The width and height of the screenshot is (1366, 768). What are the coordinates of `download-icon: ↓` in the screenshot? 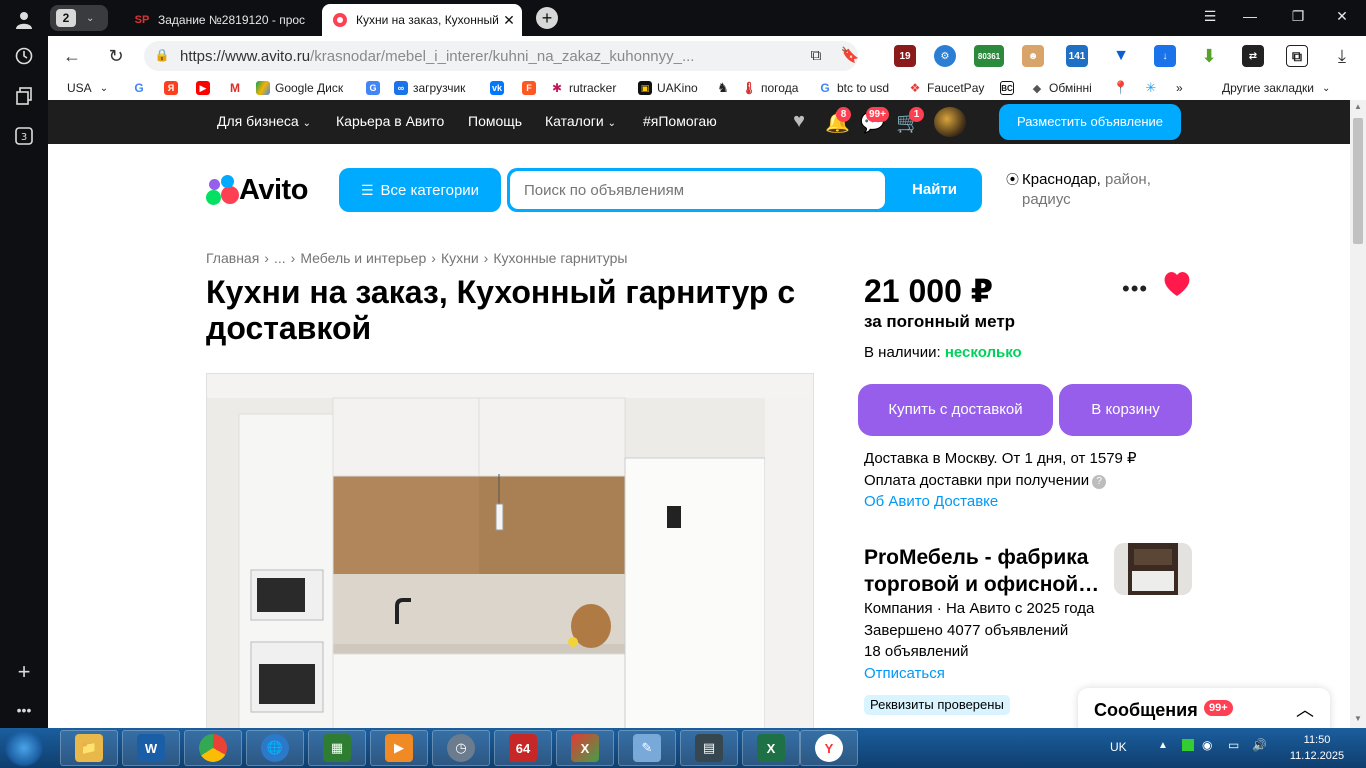 It's located at (1165, 56).